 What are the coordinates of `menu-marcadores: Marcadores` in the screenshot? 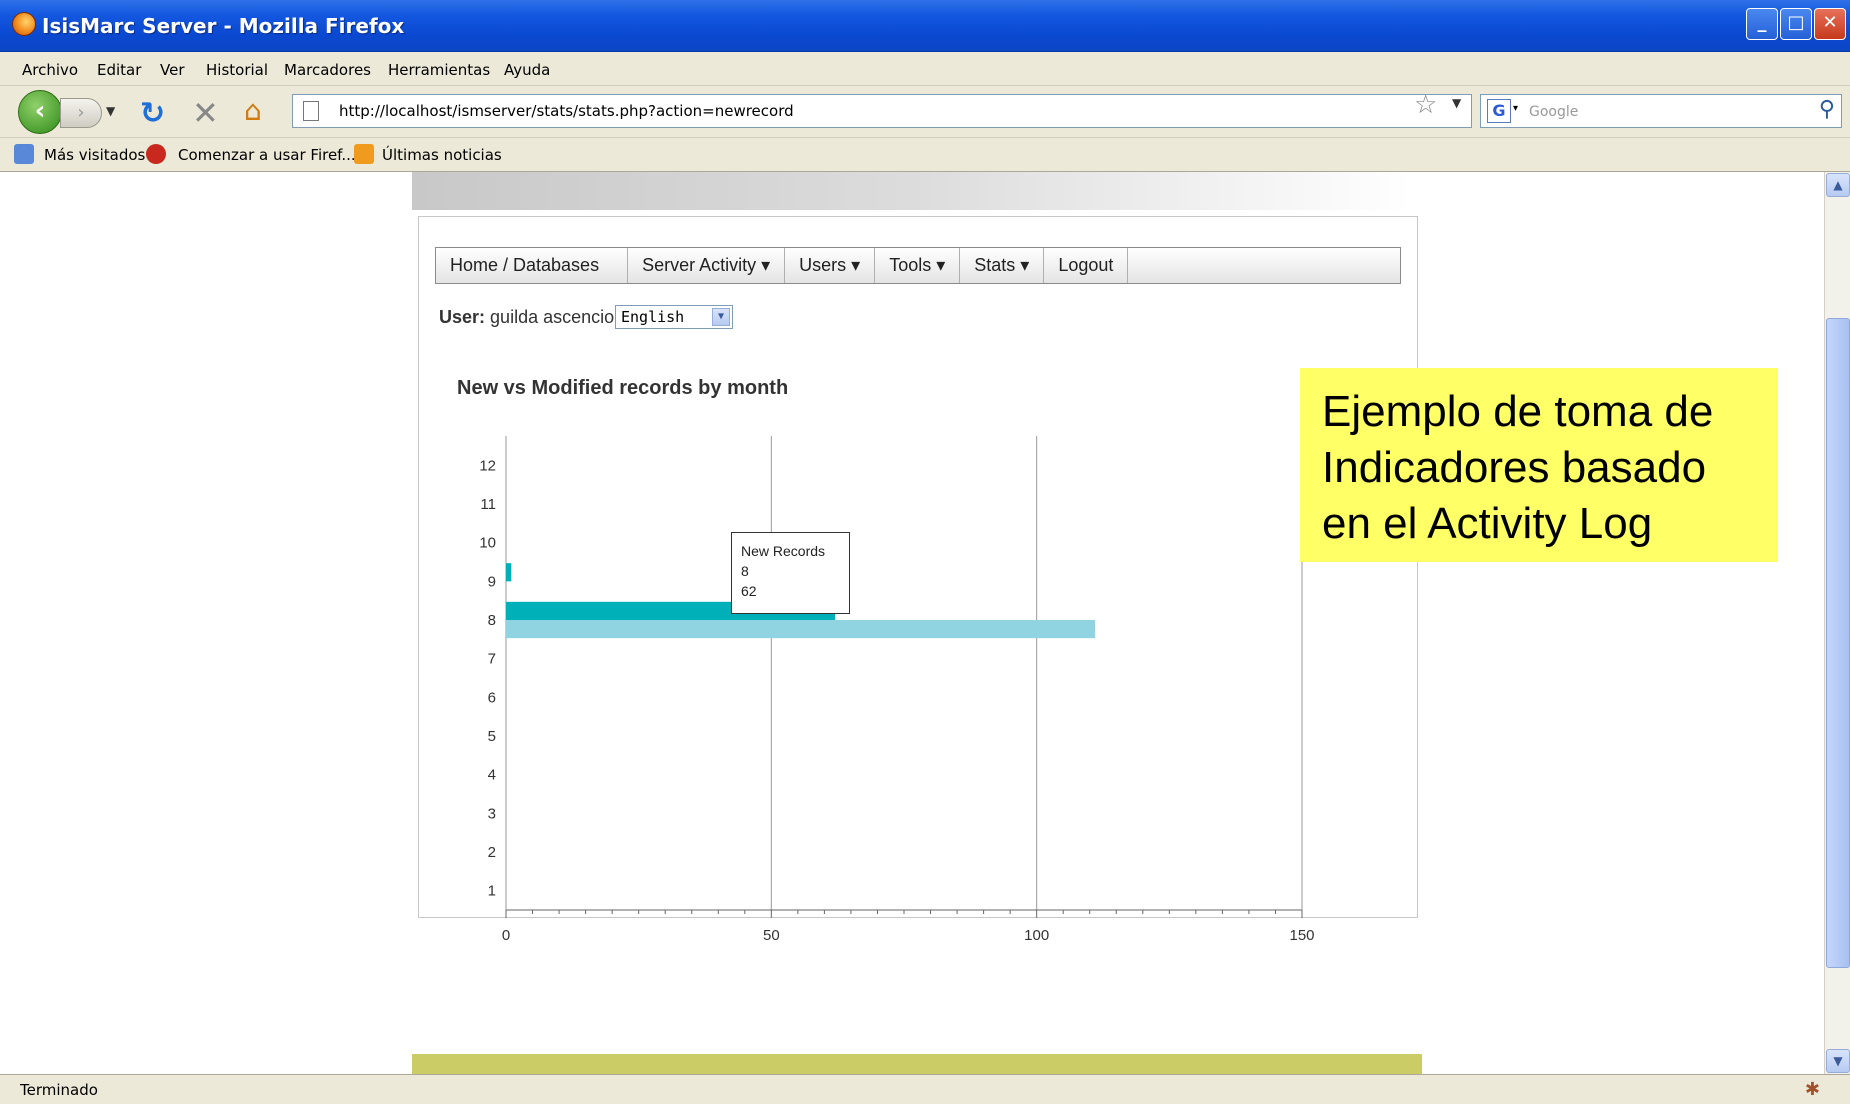 It's located at (327, 70).